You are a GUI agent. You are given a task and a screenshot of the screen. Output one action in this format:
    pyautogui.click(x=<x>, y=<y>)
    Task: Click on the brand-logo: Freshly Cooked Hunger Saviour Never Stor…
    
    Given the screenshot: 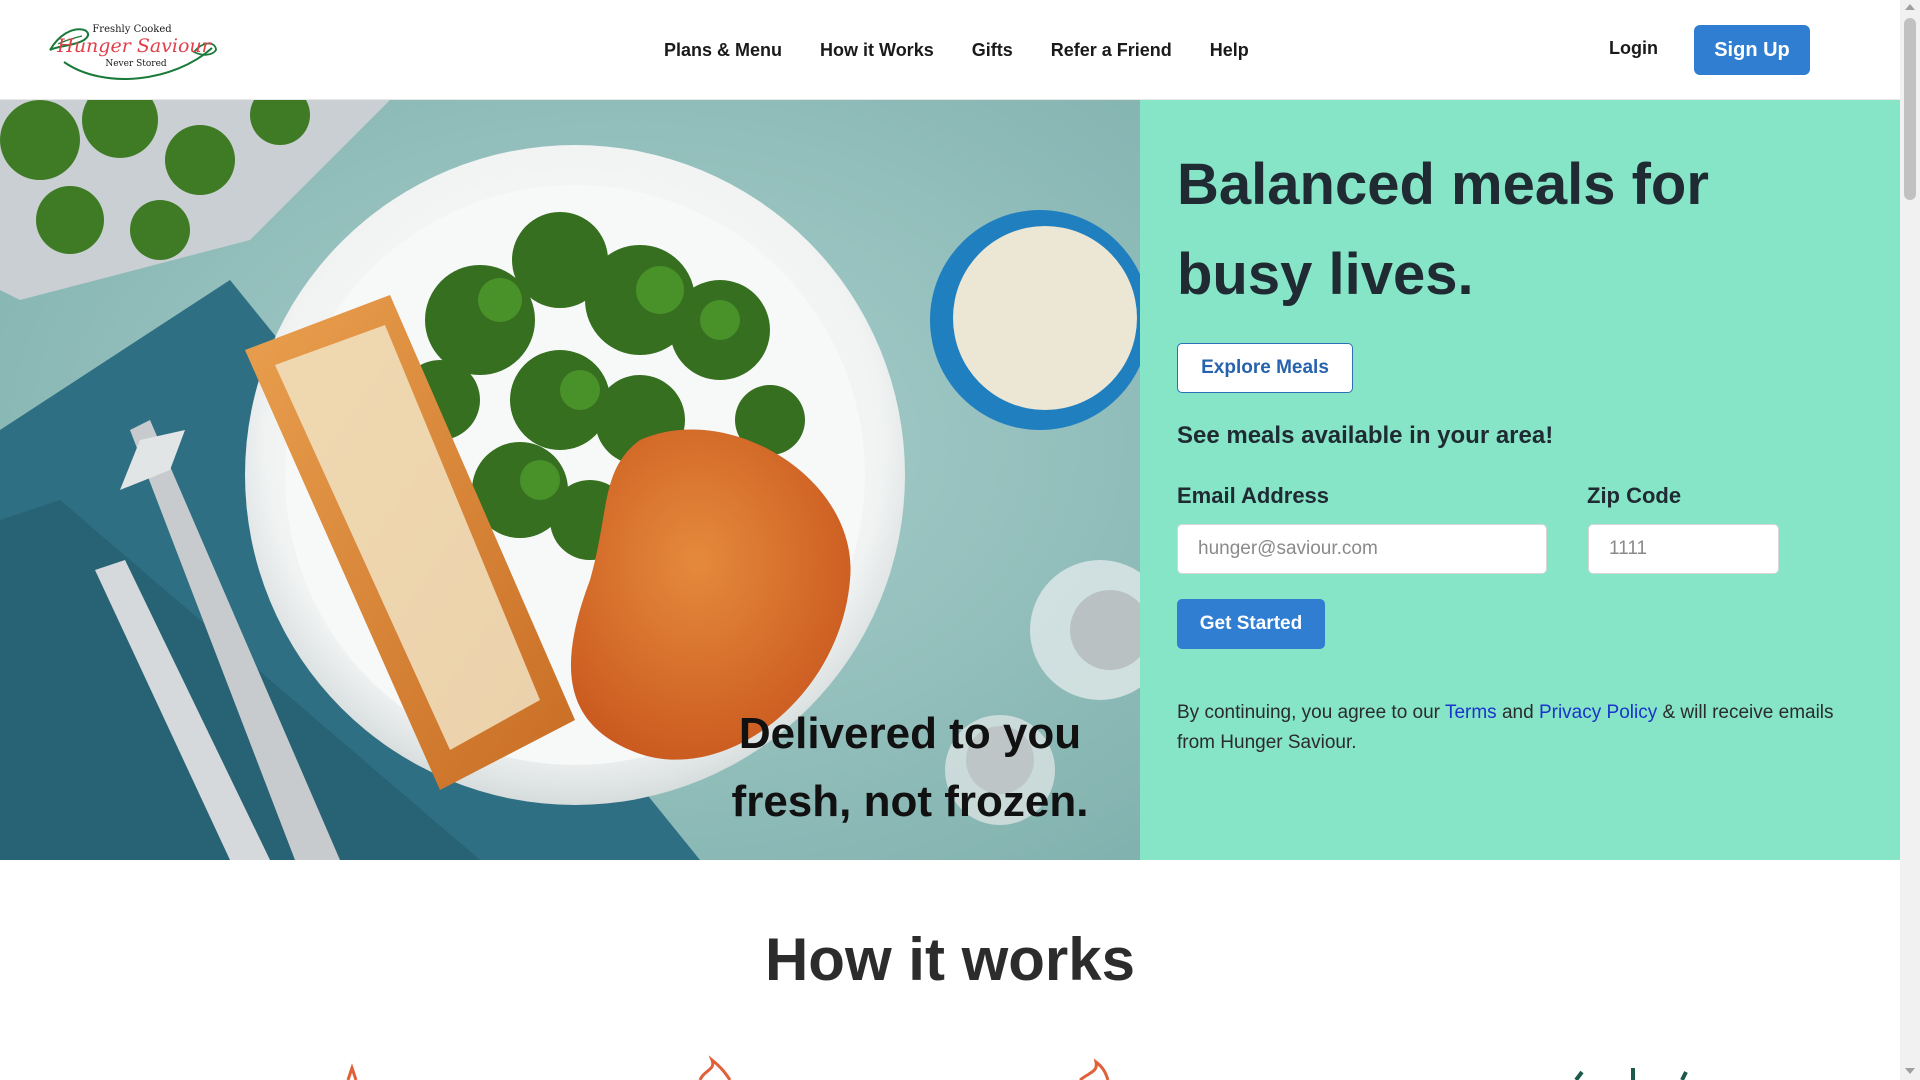 What is the action you would take?
    pyautogui.click(x=131, y=49)
    